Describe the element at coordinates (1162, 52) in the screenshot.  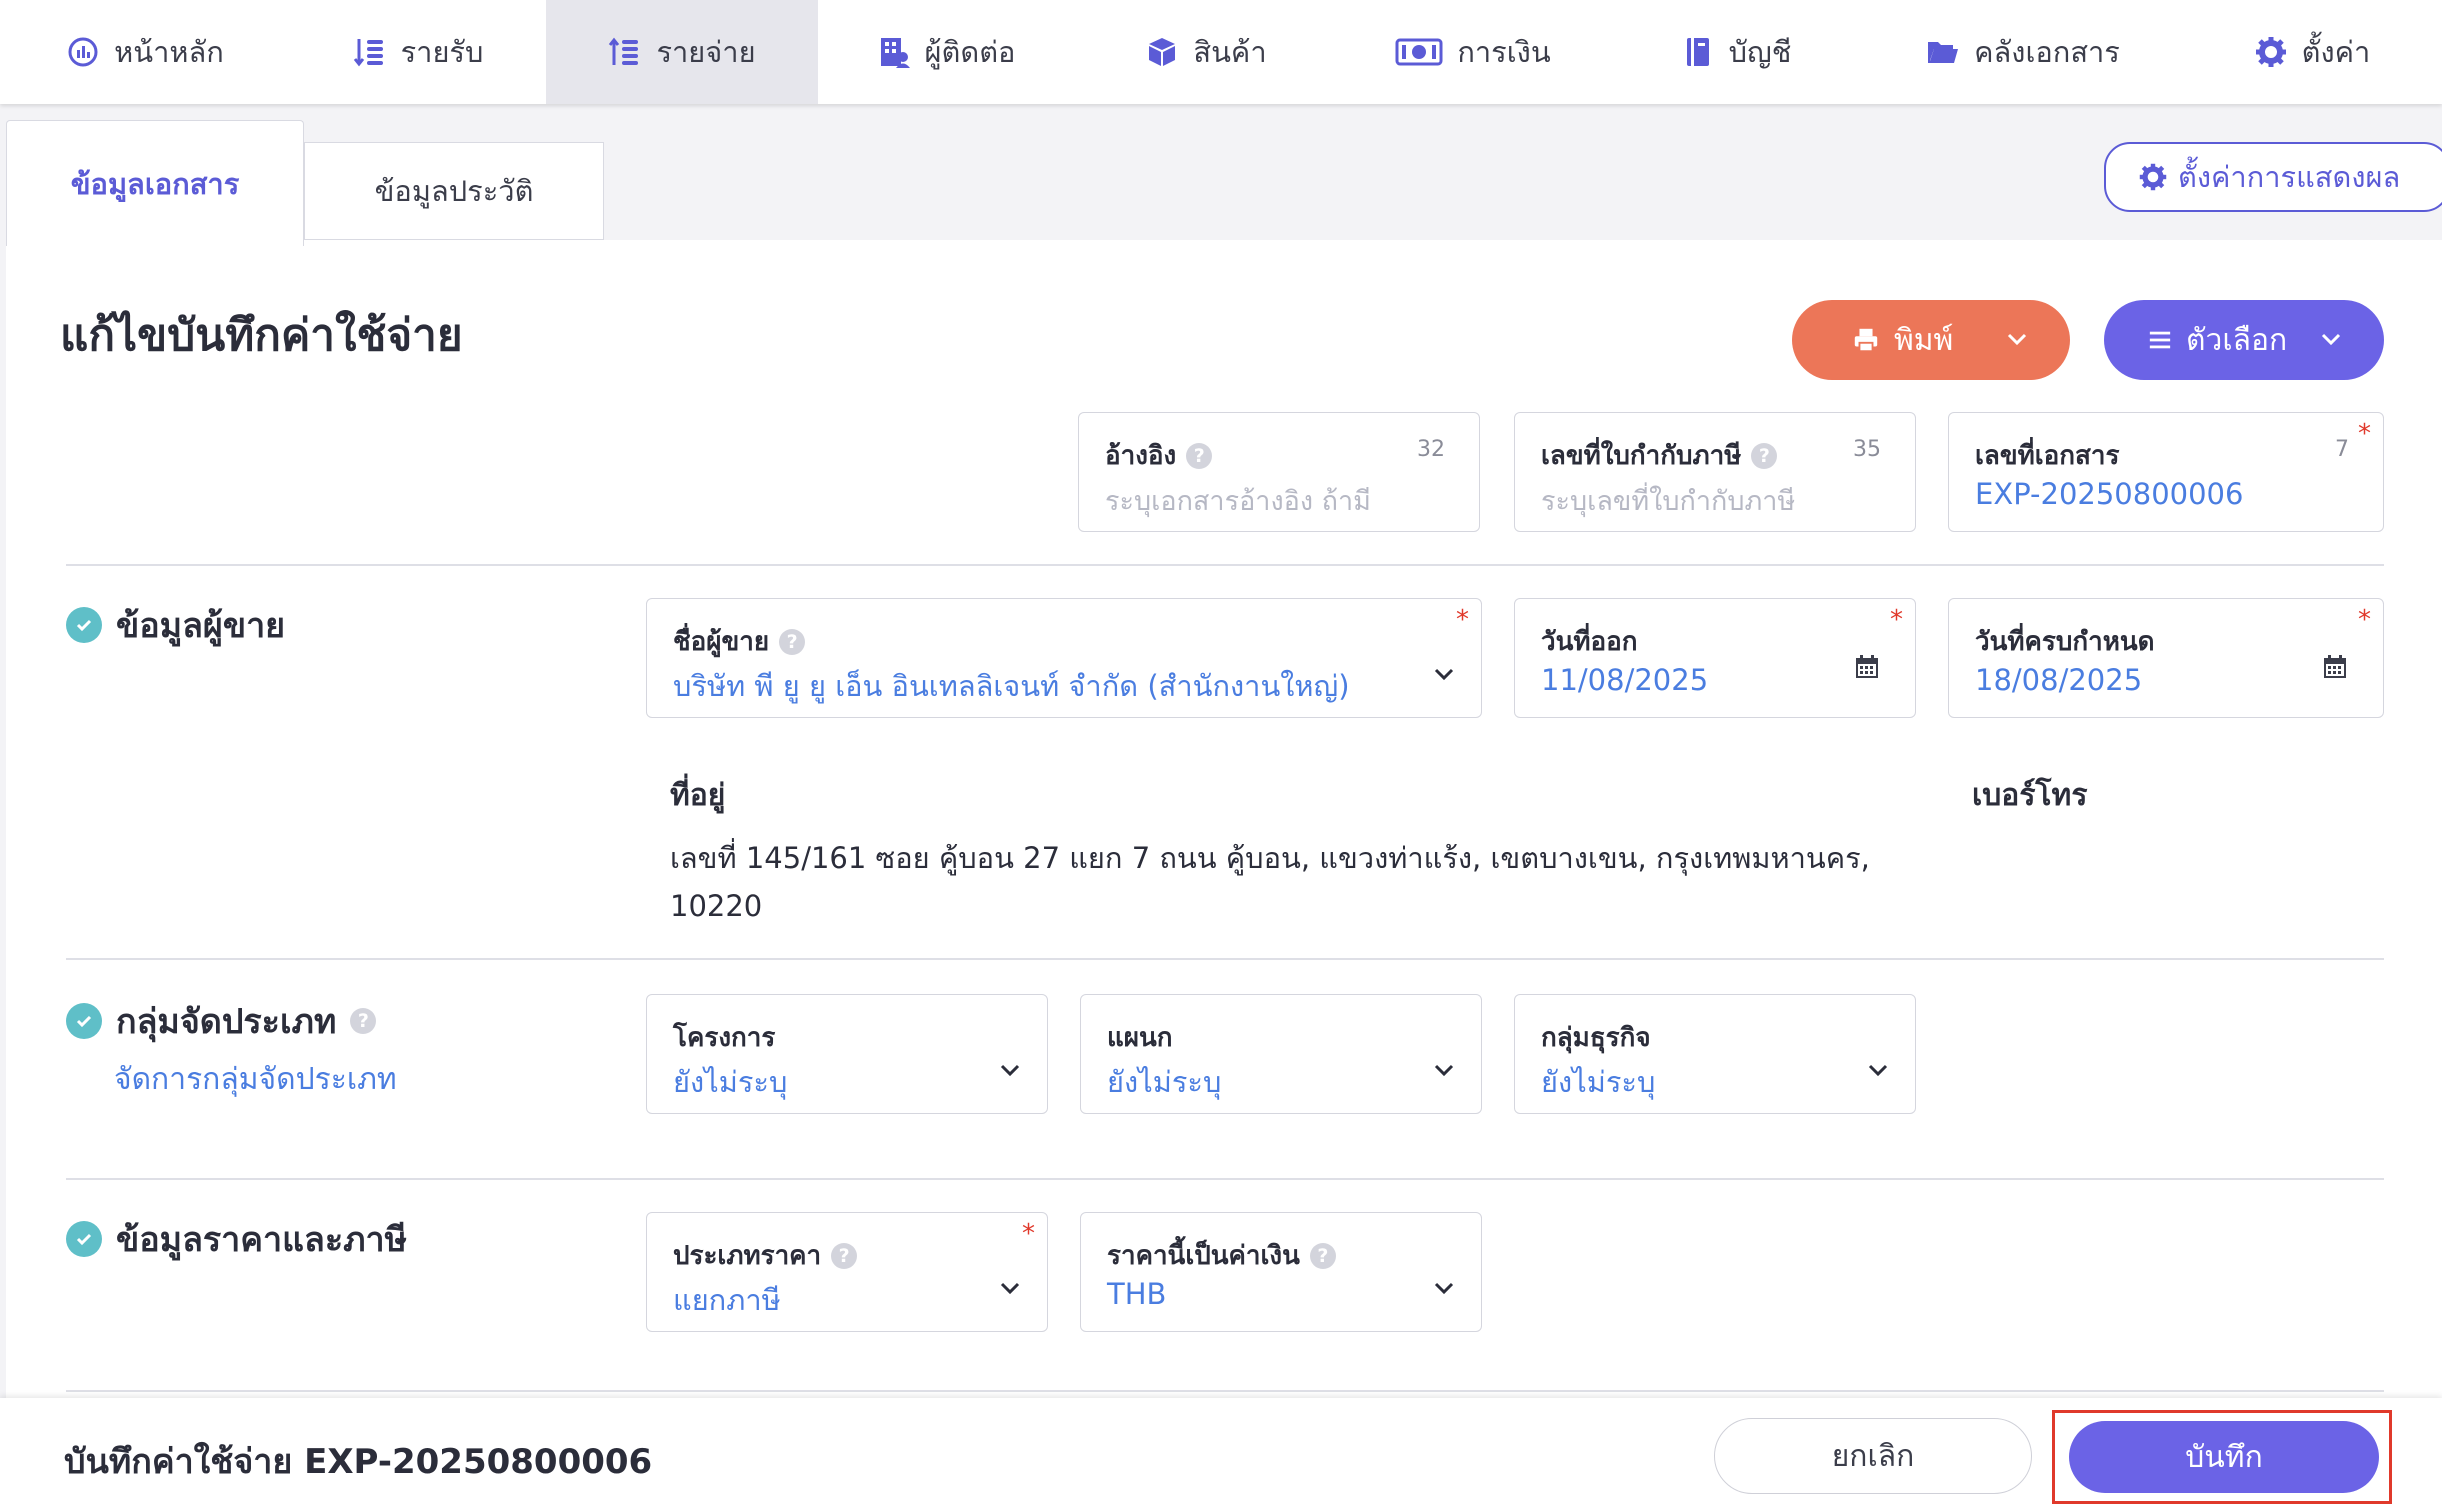
I see `box-icon` at that location.